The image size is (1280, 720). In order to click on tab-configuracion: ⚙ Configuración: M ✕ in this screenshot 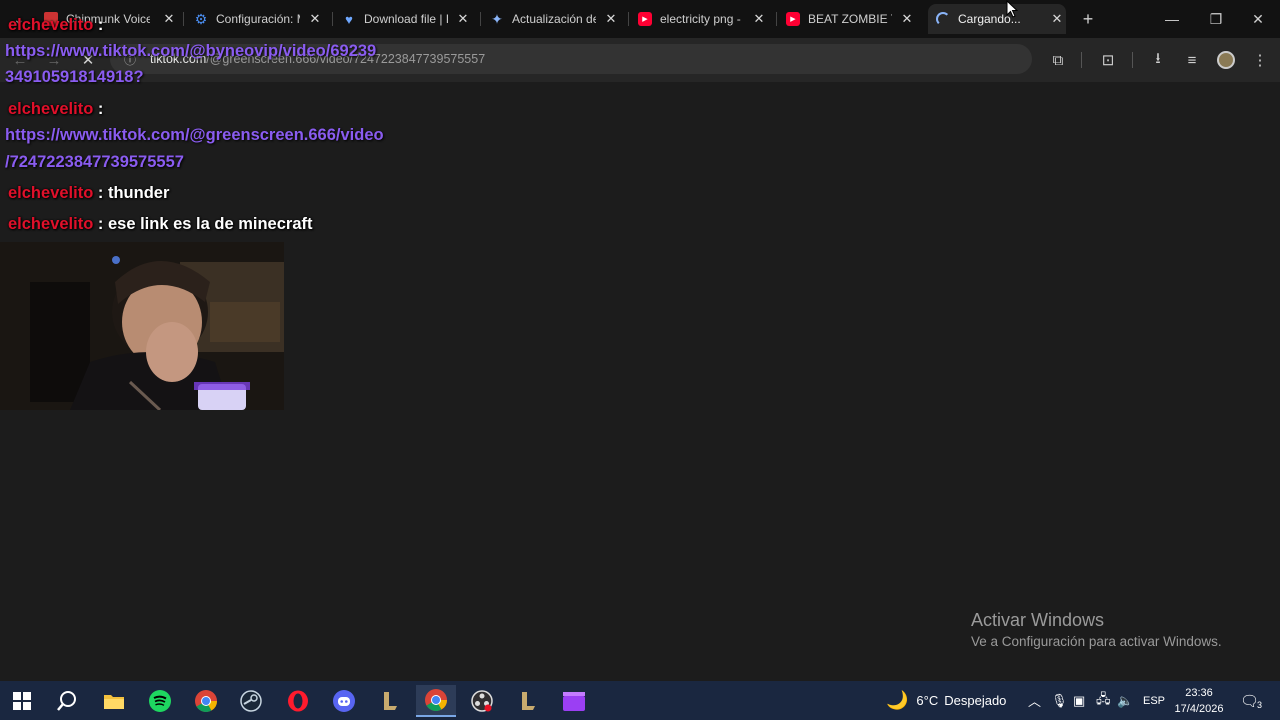, I will do `click(259, 19)`.